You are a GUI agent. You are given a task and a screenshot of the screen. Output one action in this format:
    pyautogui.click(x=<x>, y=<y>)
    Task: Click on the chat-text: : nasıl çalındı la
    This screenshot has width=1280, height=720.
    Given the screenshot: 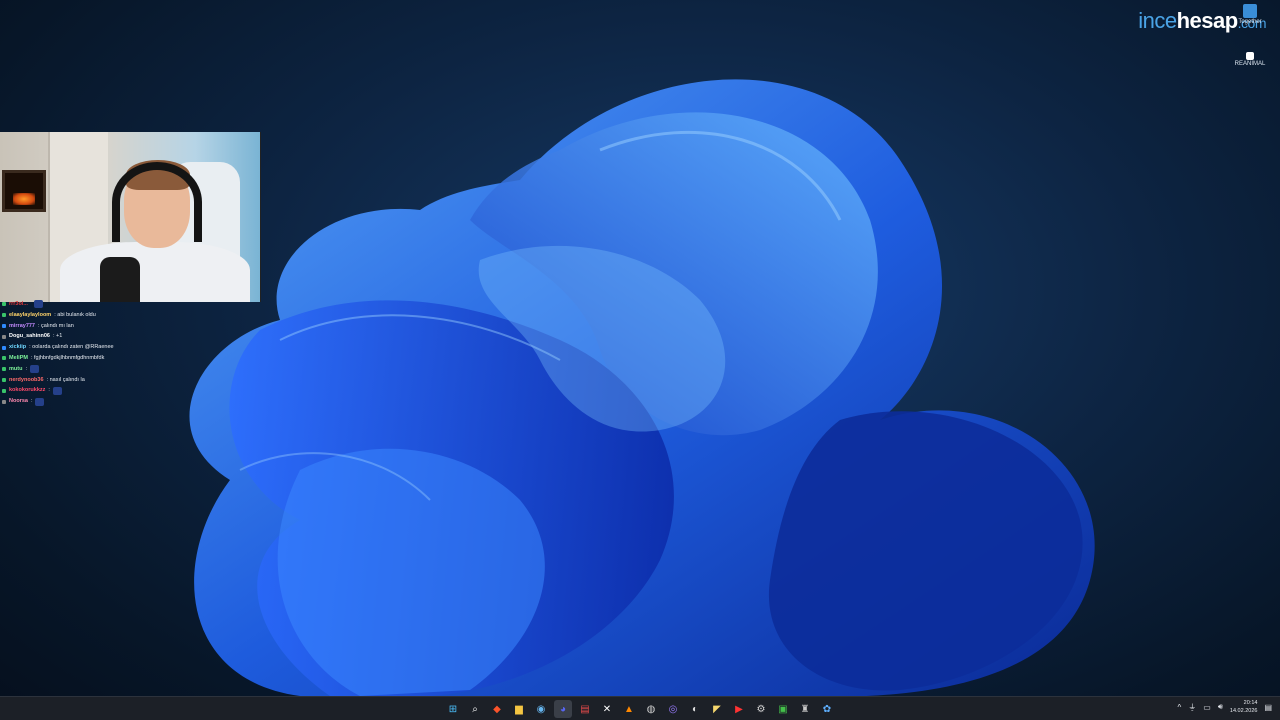 What is the action you would take?
    pyautogui.click(x=65, y=379)
    